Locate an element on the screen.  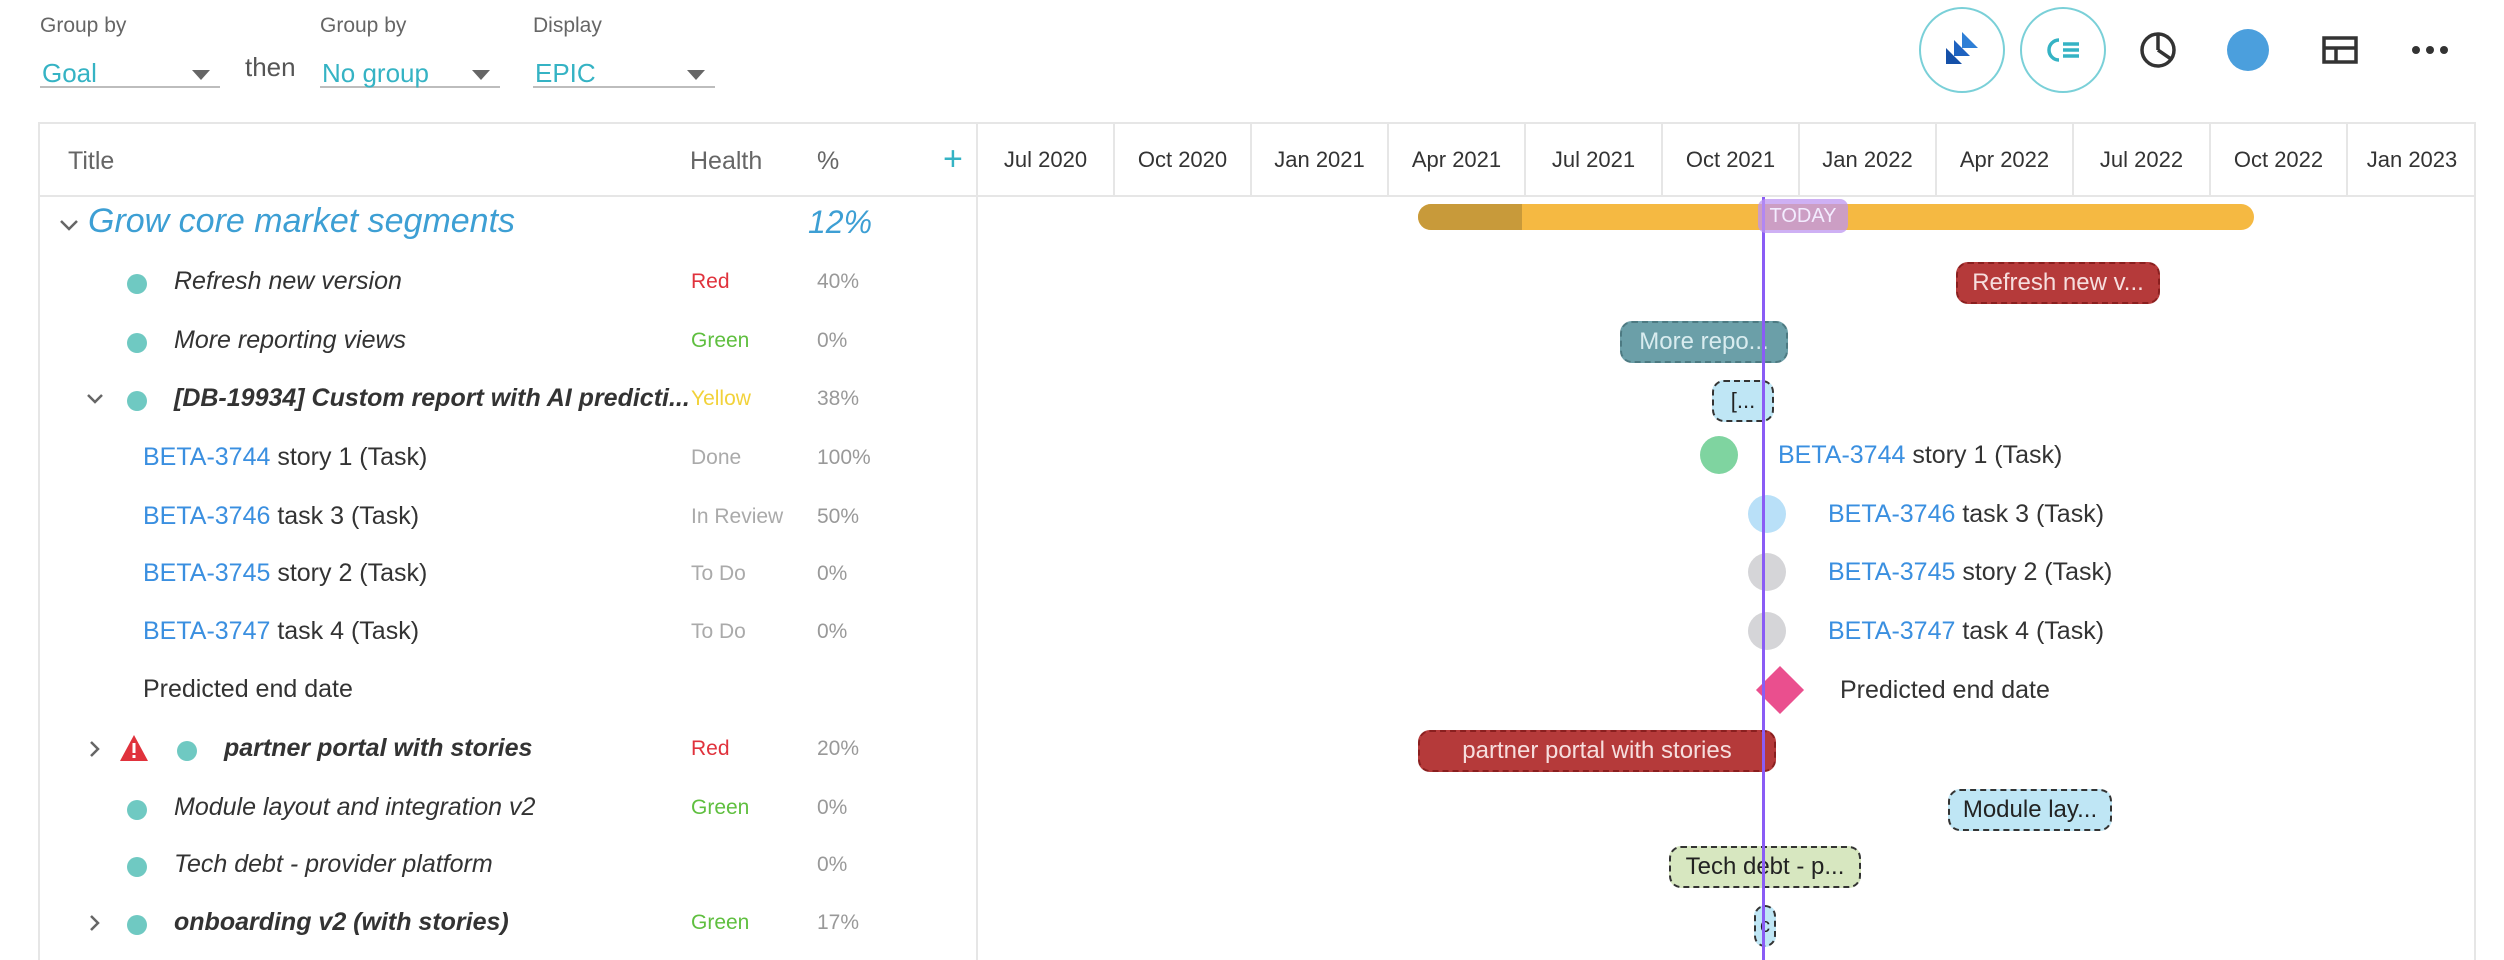
group-by-select: No group is located at coordinates (410, 67).